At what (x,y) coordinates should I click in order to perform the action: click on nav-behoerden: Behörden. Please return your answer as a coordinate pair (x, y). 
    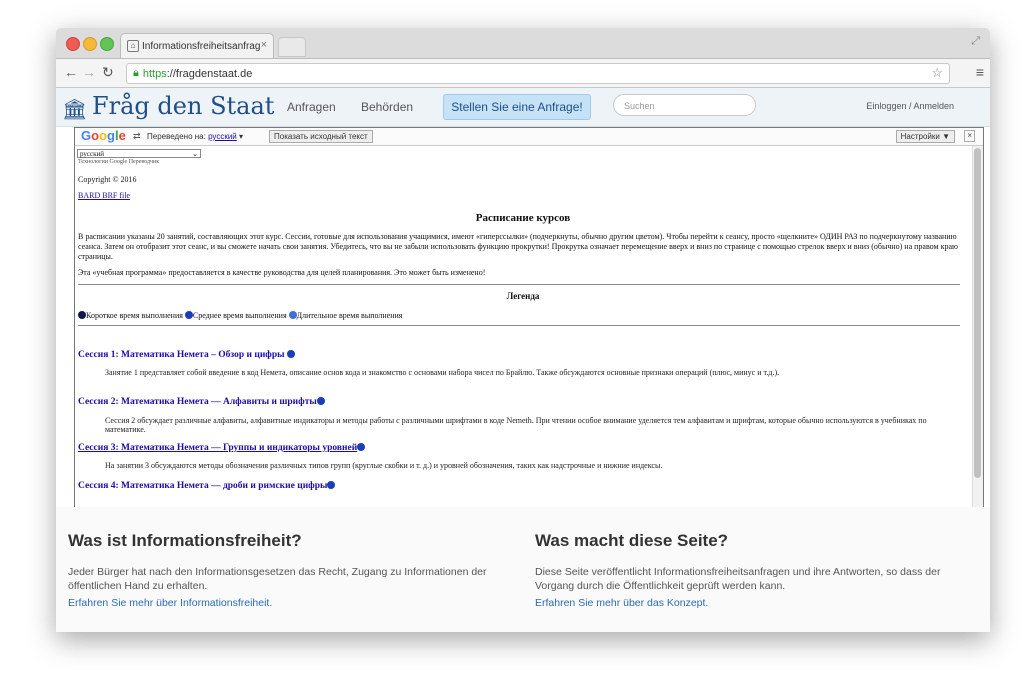
    Looking at the image, I should click on (387, 107).